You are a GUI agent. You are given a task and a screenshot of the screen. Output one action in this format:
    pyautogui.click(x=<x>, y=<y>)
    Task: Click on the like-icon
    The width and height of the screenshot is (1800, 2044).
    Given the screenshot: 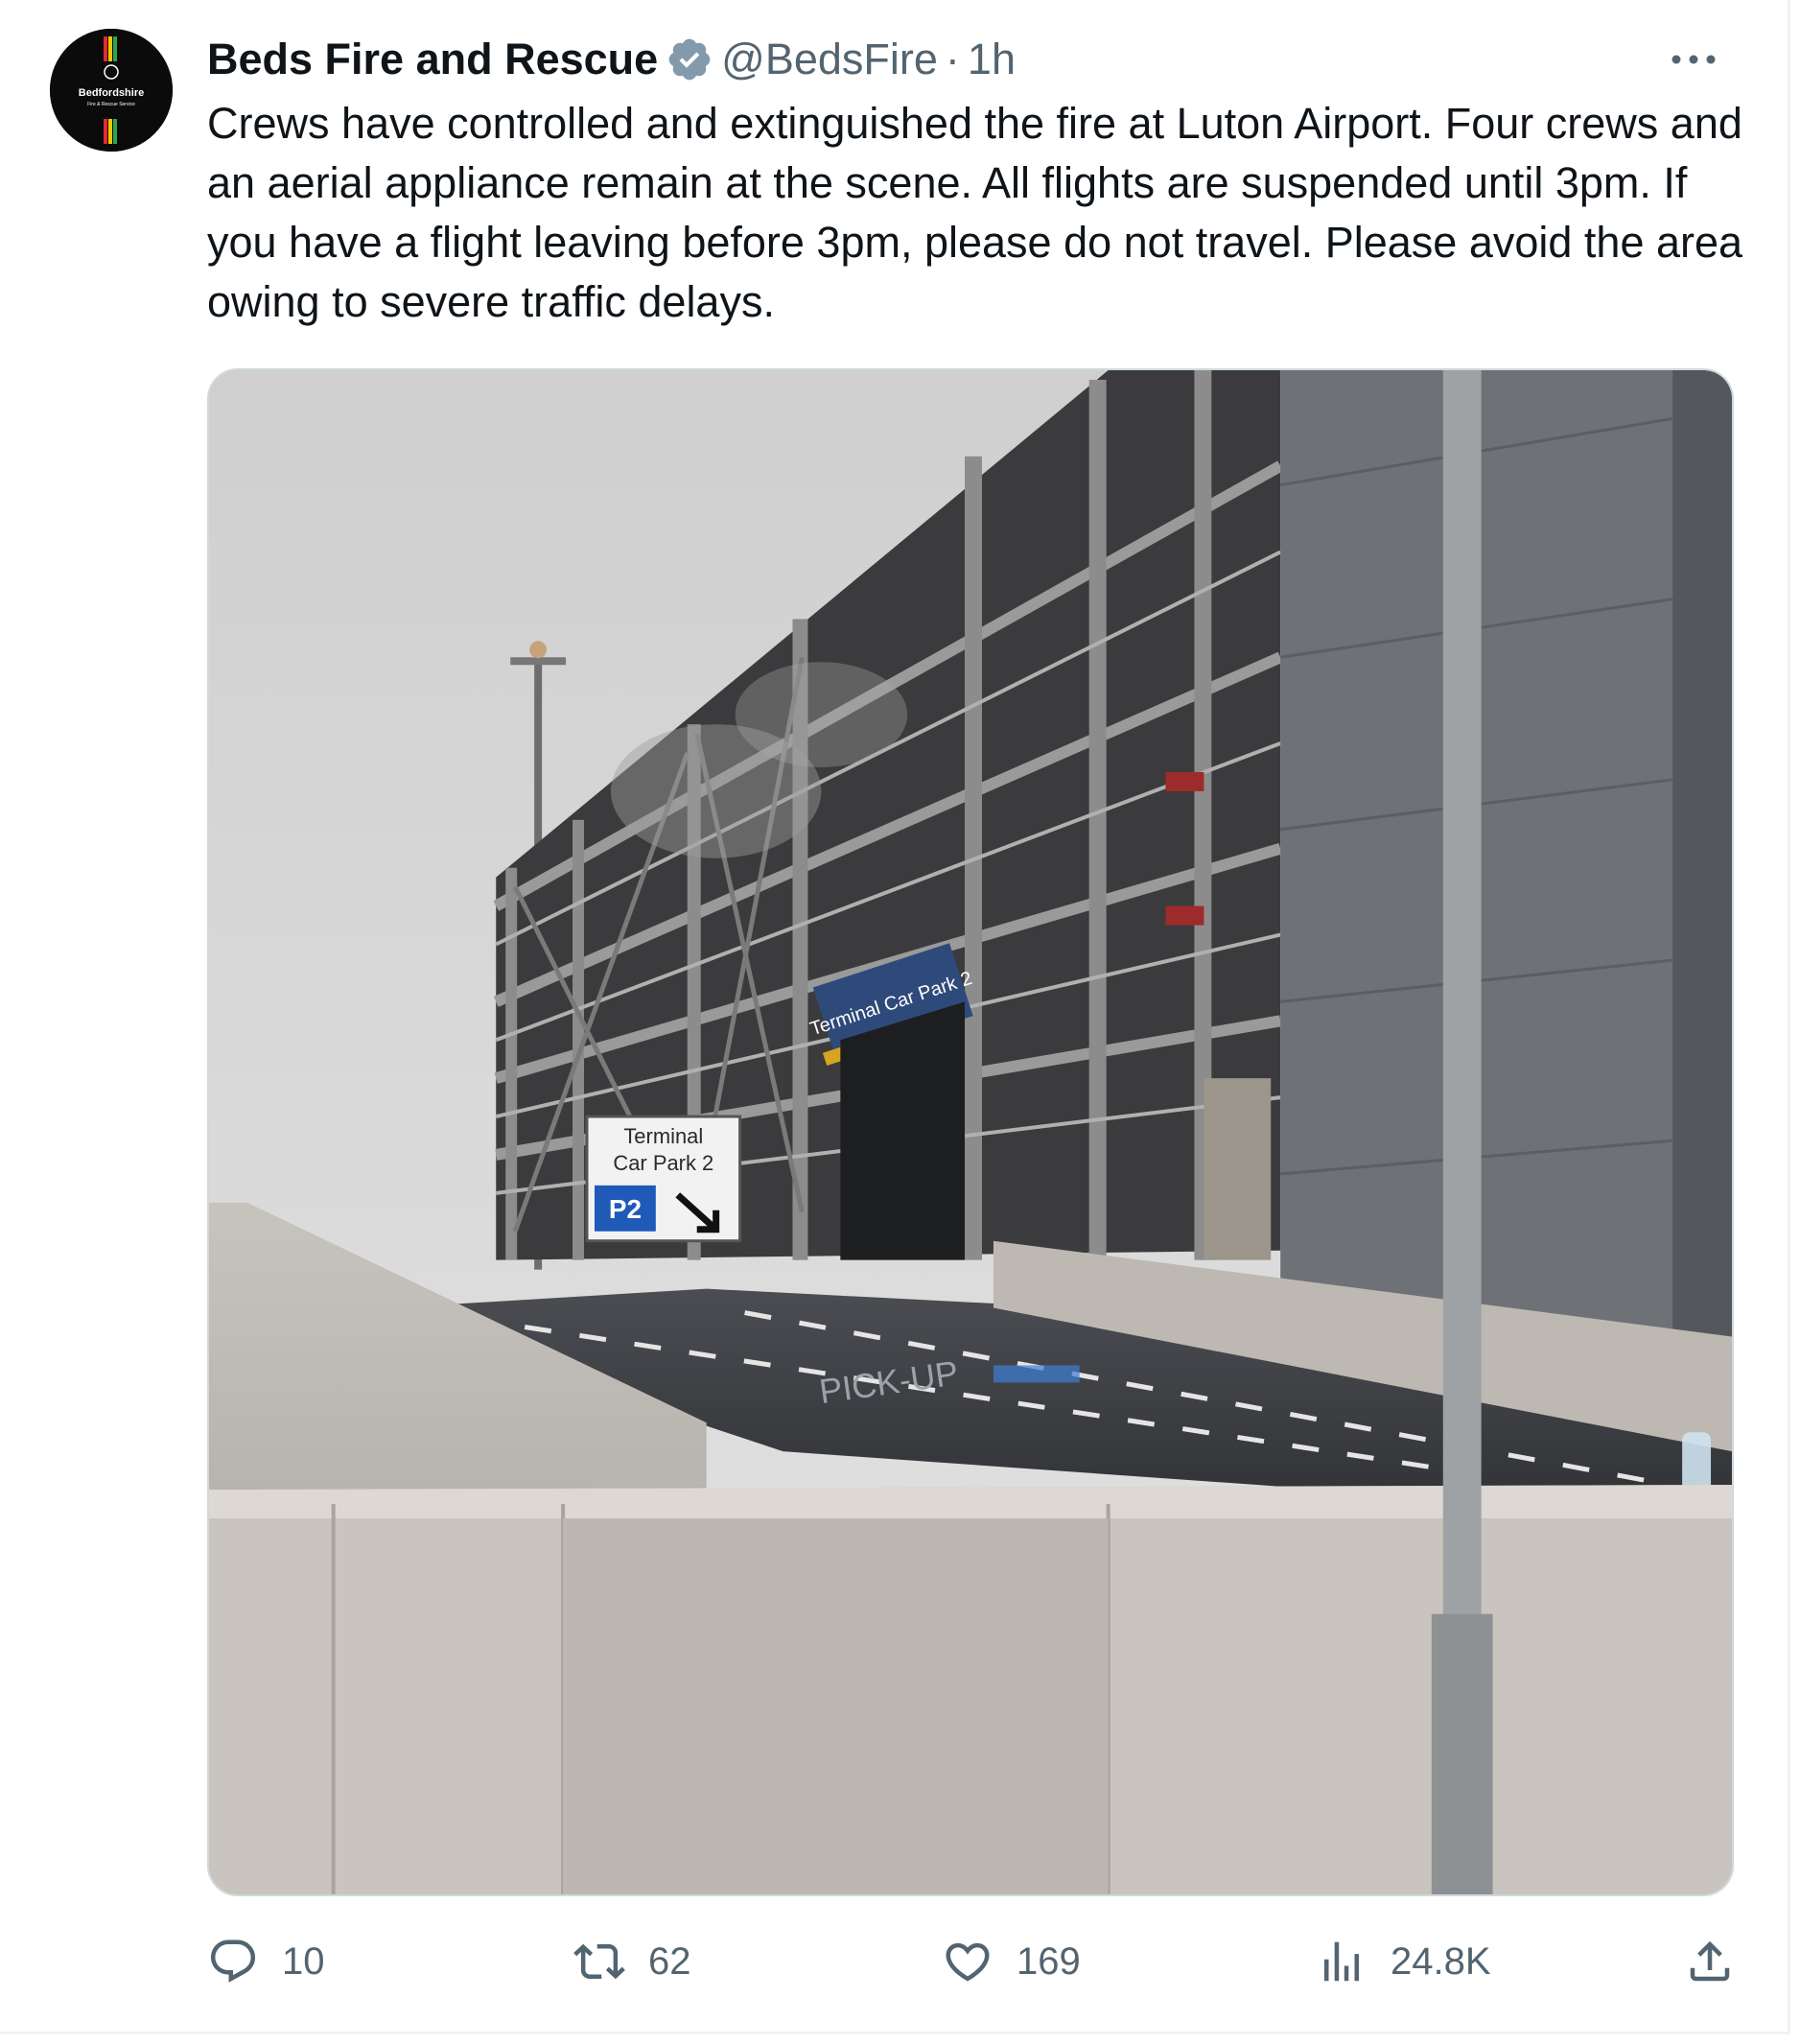 What is the action you would take?
    pyautogui.click(x=968, y=1962)
    